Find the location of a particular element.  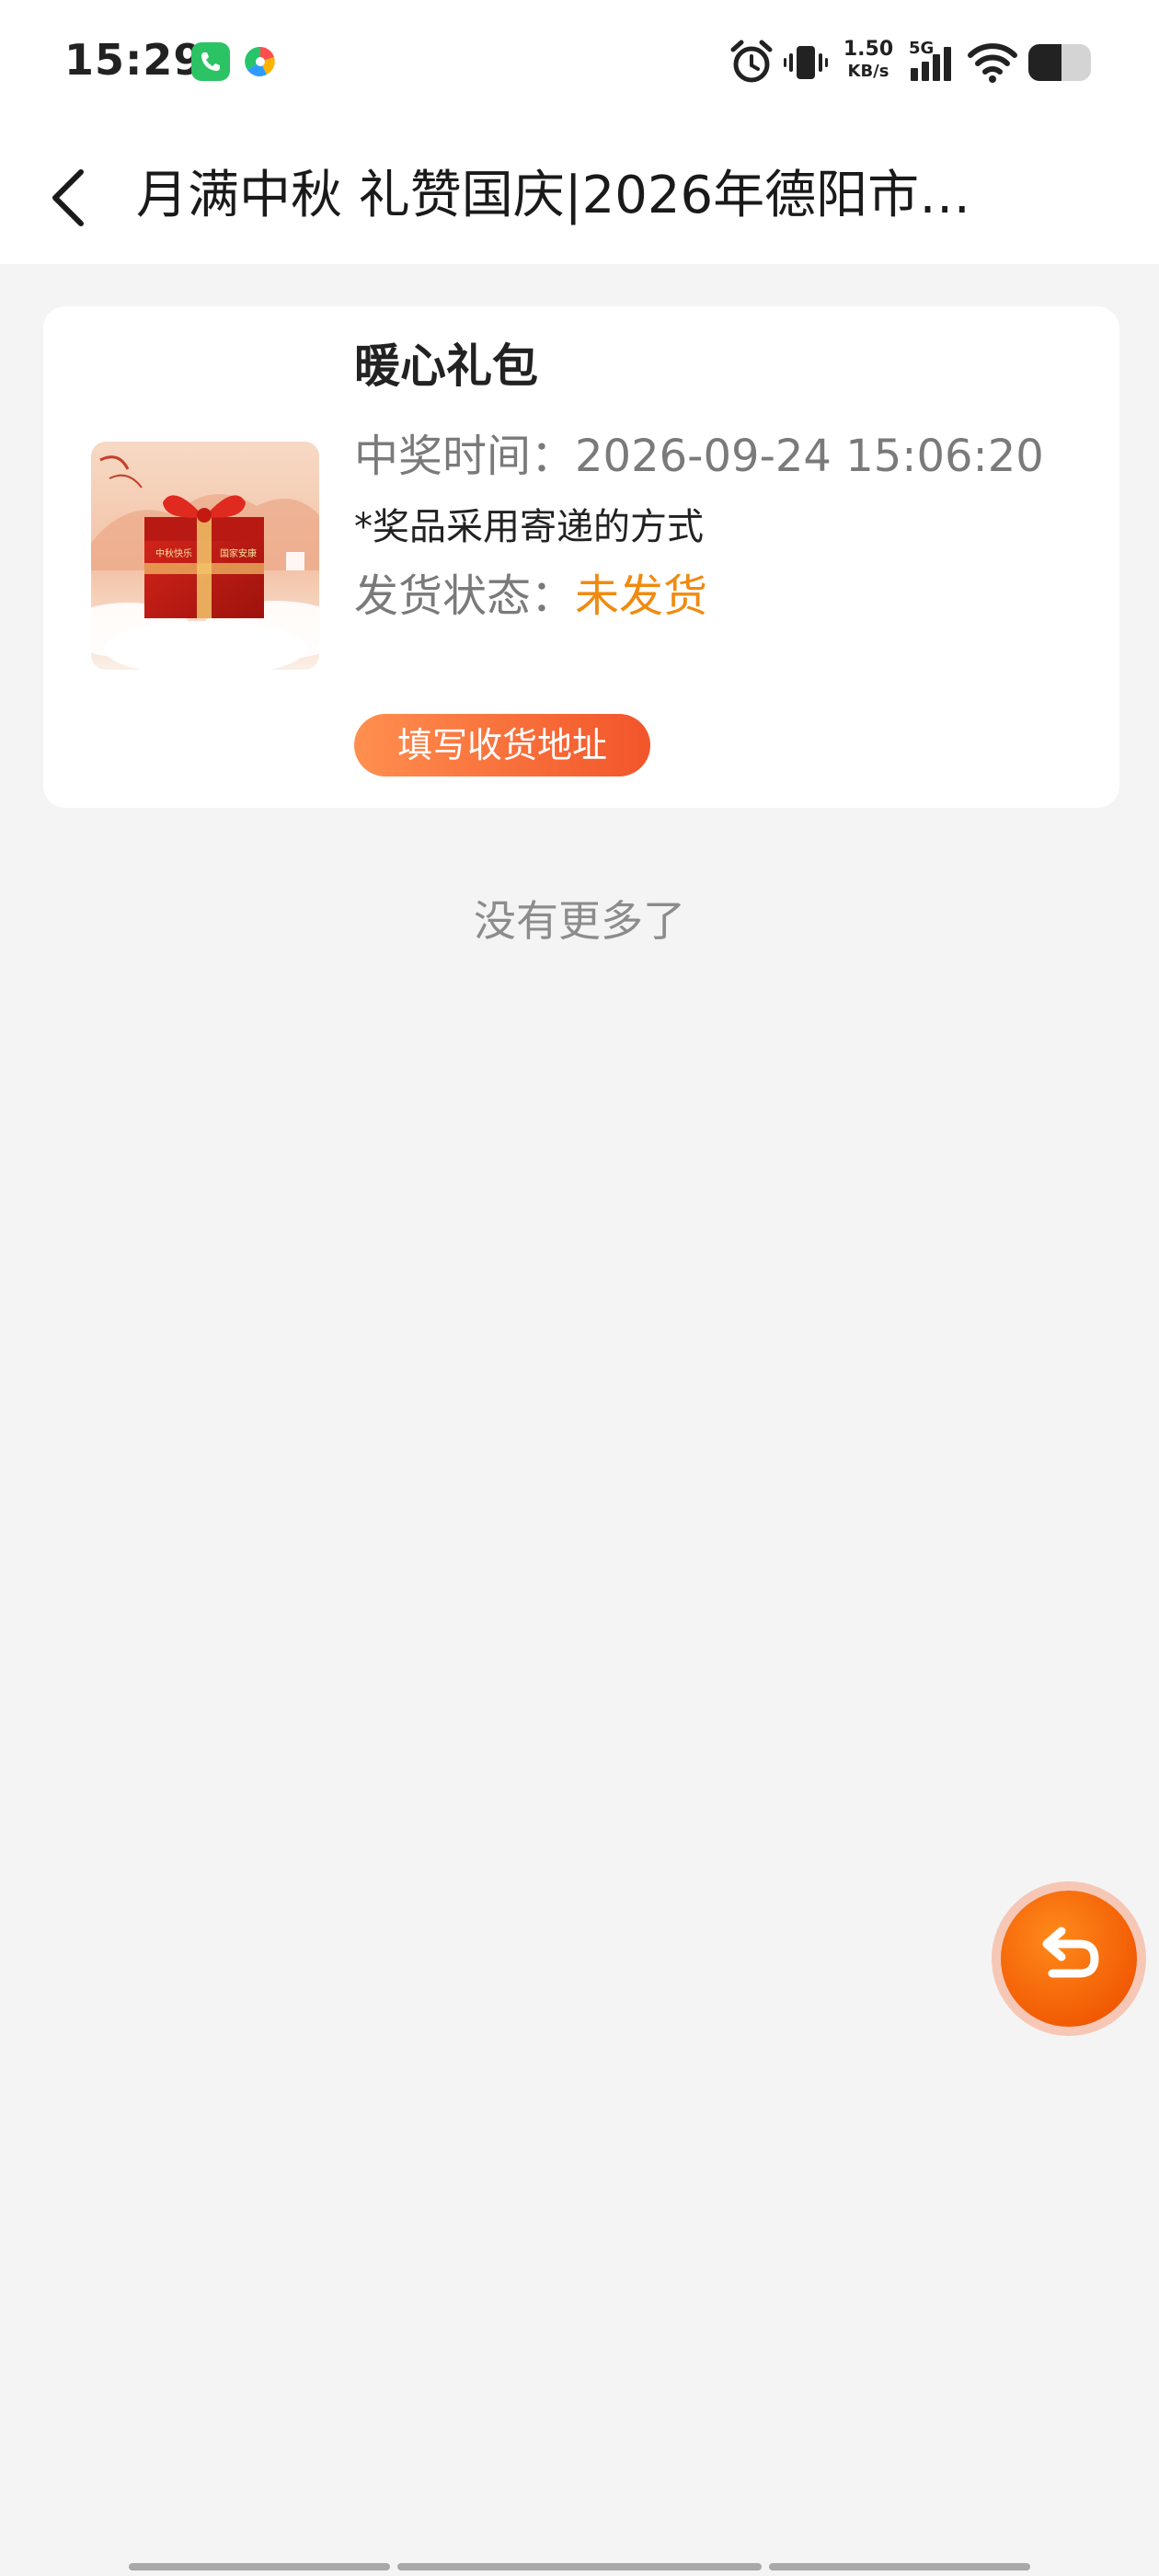

pinwheel-app-icon is located at coordinates (260, 61).